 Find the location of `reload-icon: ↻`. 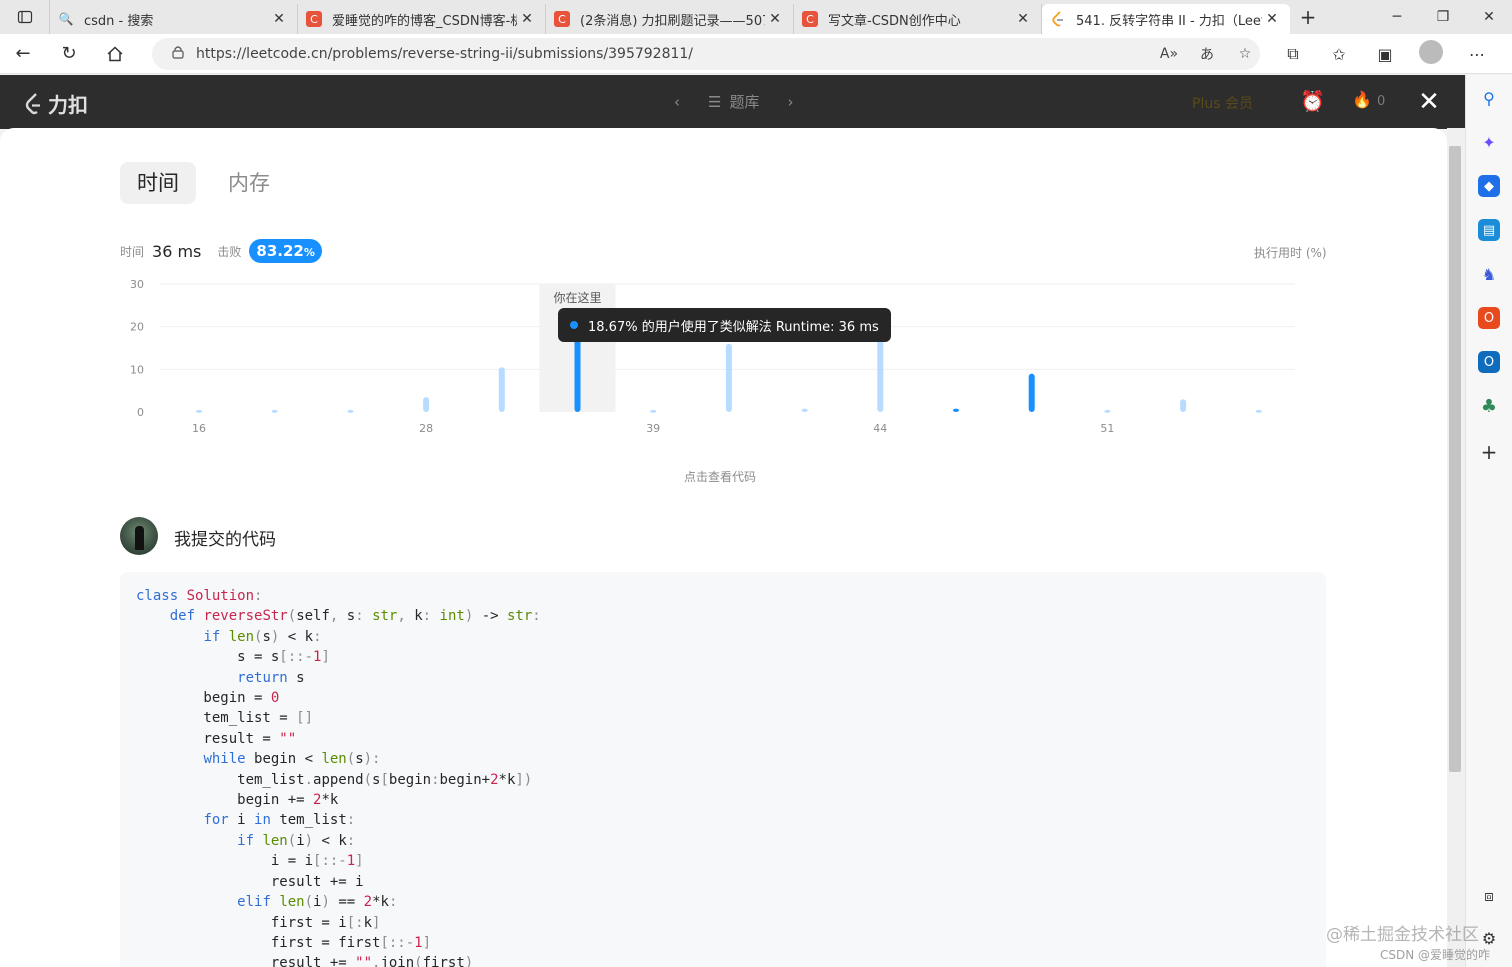

reload-icon: ↻ is located at coordinates (69, 53).